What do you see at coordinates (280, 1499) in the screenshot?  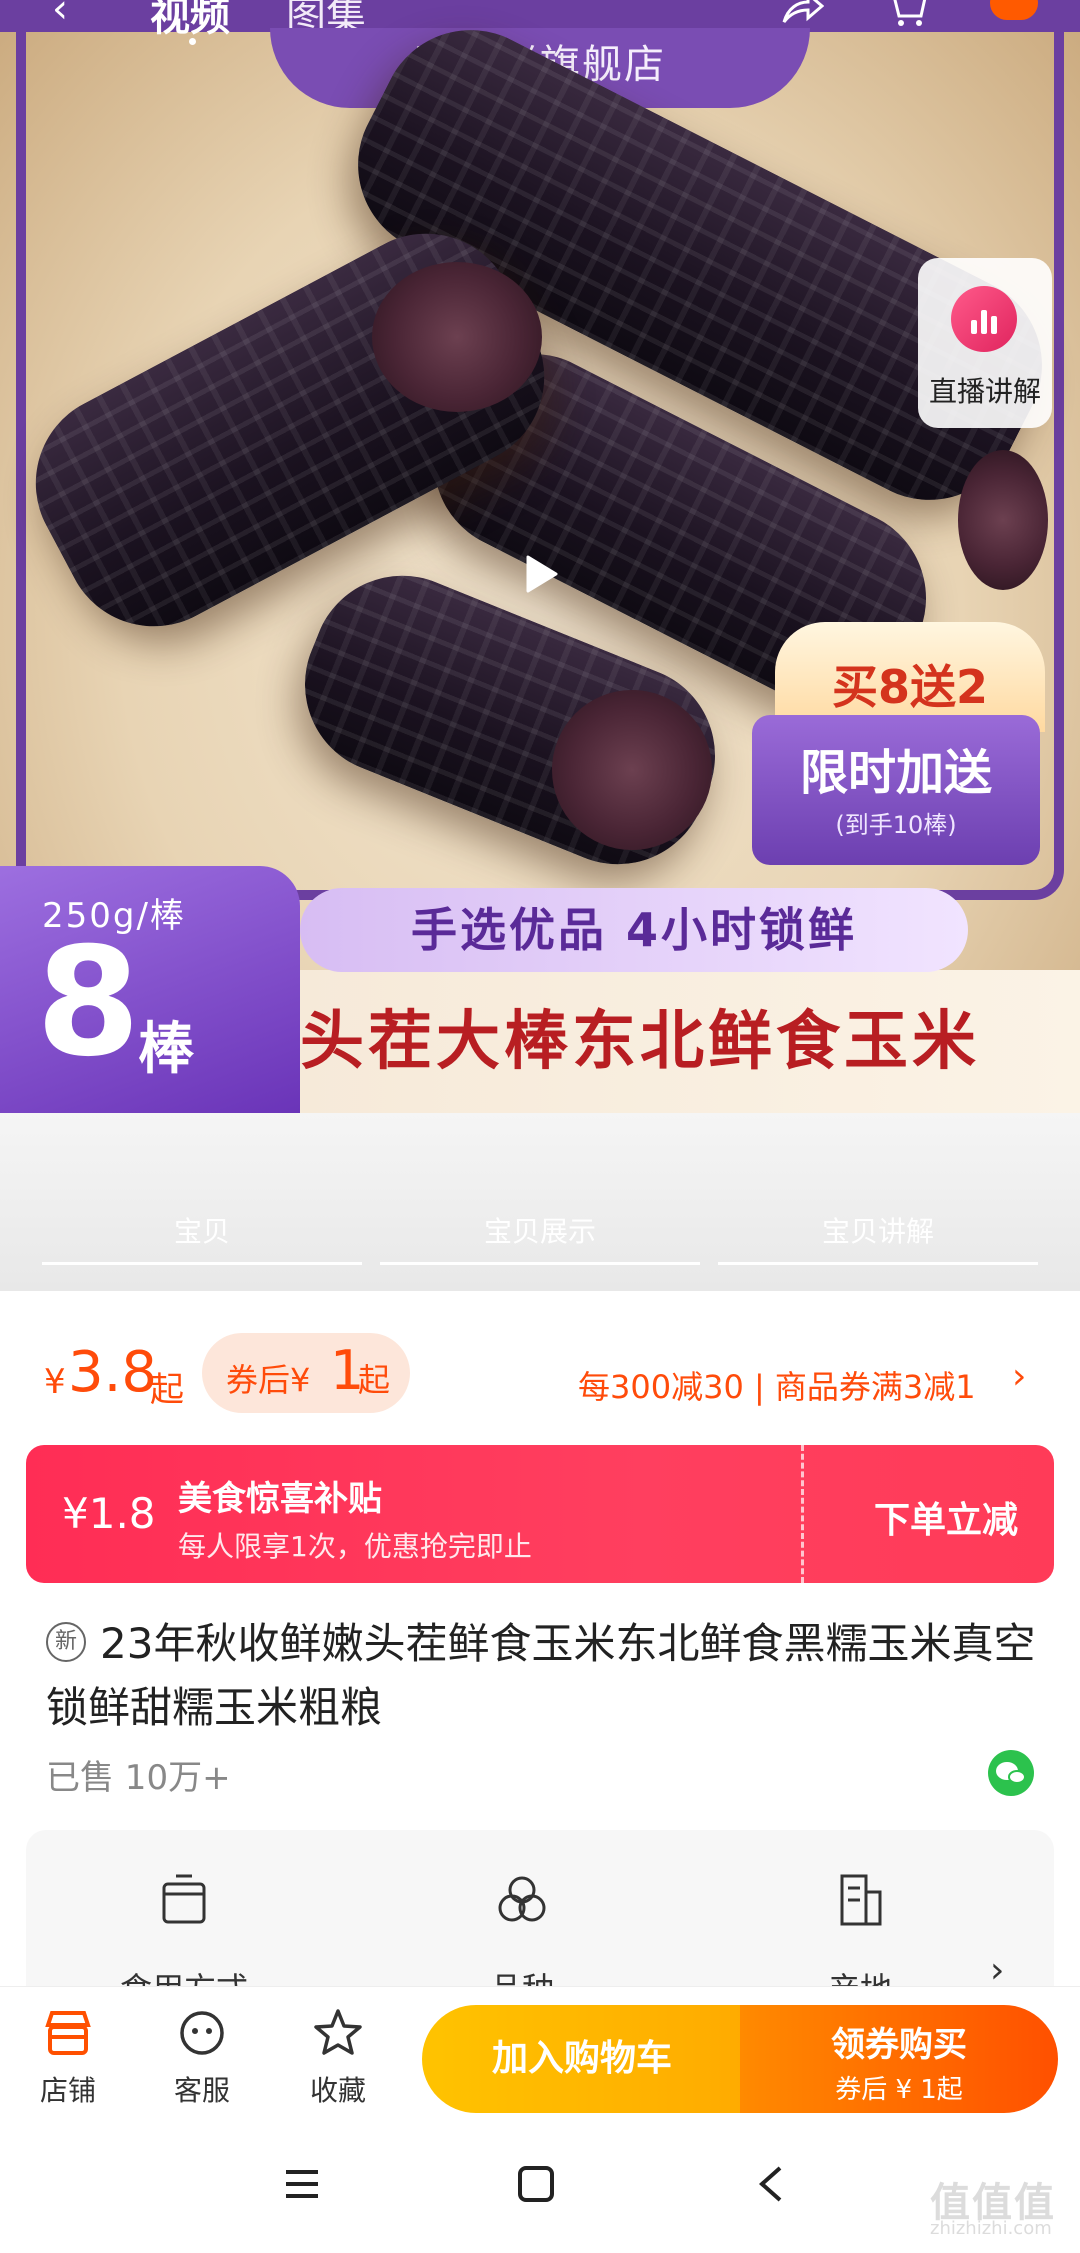 I see `subsidy-title: 美食惊喜补贴` at bounding box center [280, 1499].